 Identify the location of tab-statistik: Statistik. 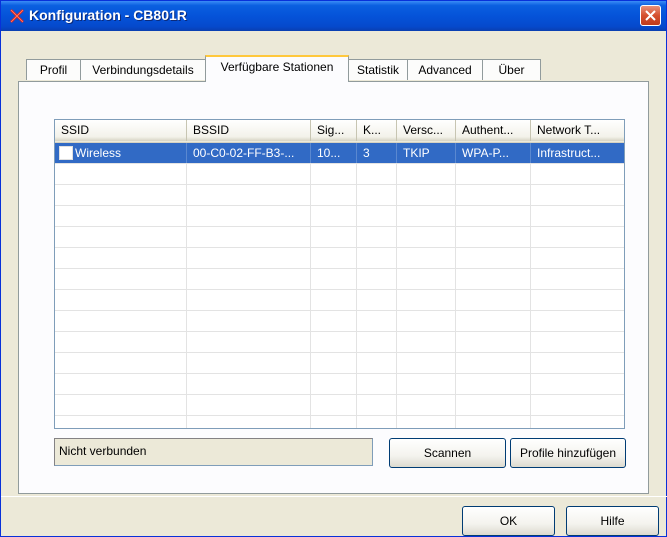
(378, 69).